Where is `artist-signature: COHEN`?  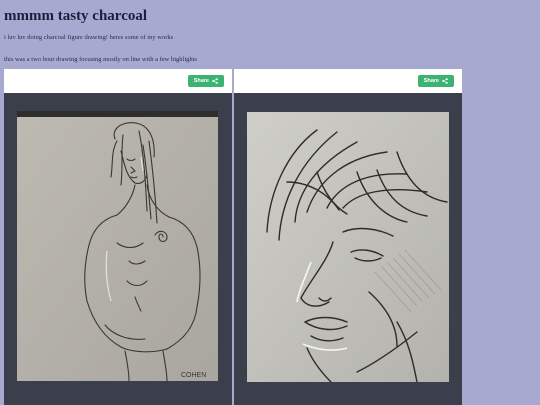 artist-signature: COHEN is located at coordinates (193, 375).